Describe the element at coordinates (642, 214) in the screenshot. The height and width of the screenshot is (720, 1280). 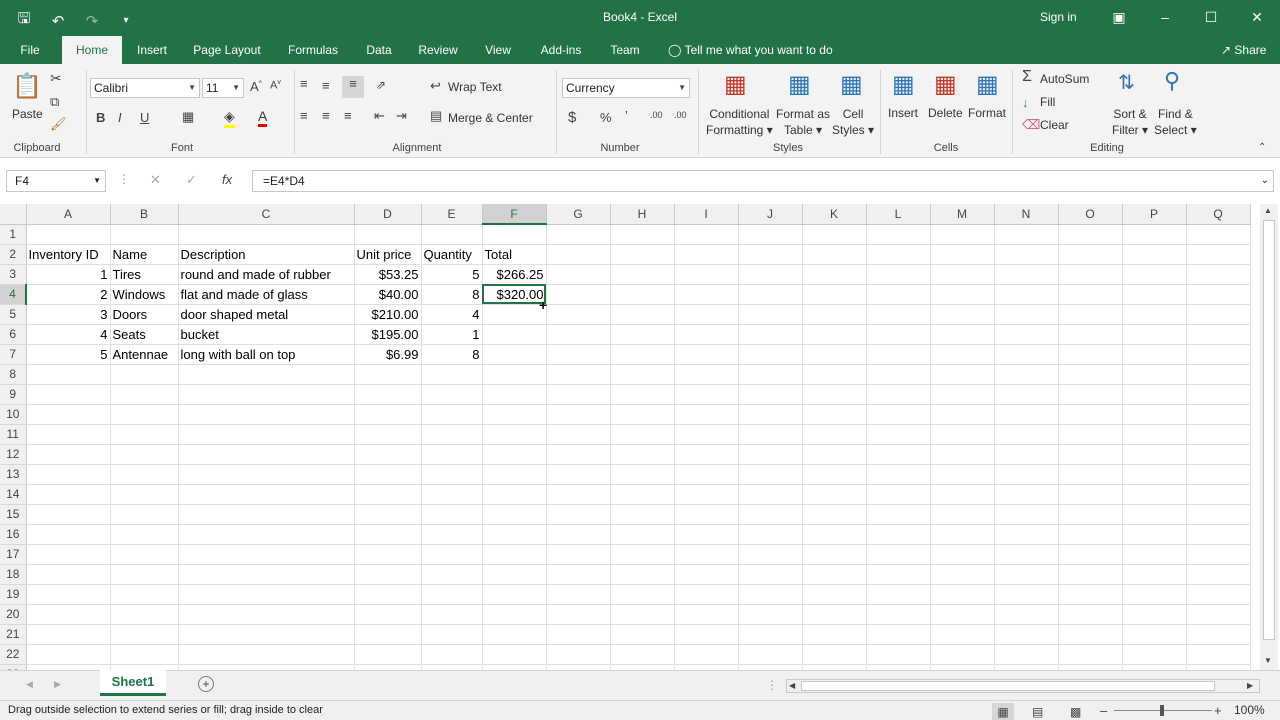
I see `column-header-h: H` at that location.